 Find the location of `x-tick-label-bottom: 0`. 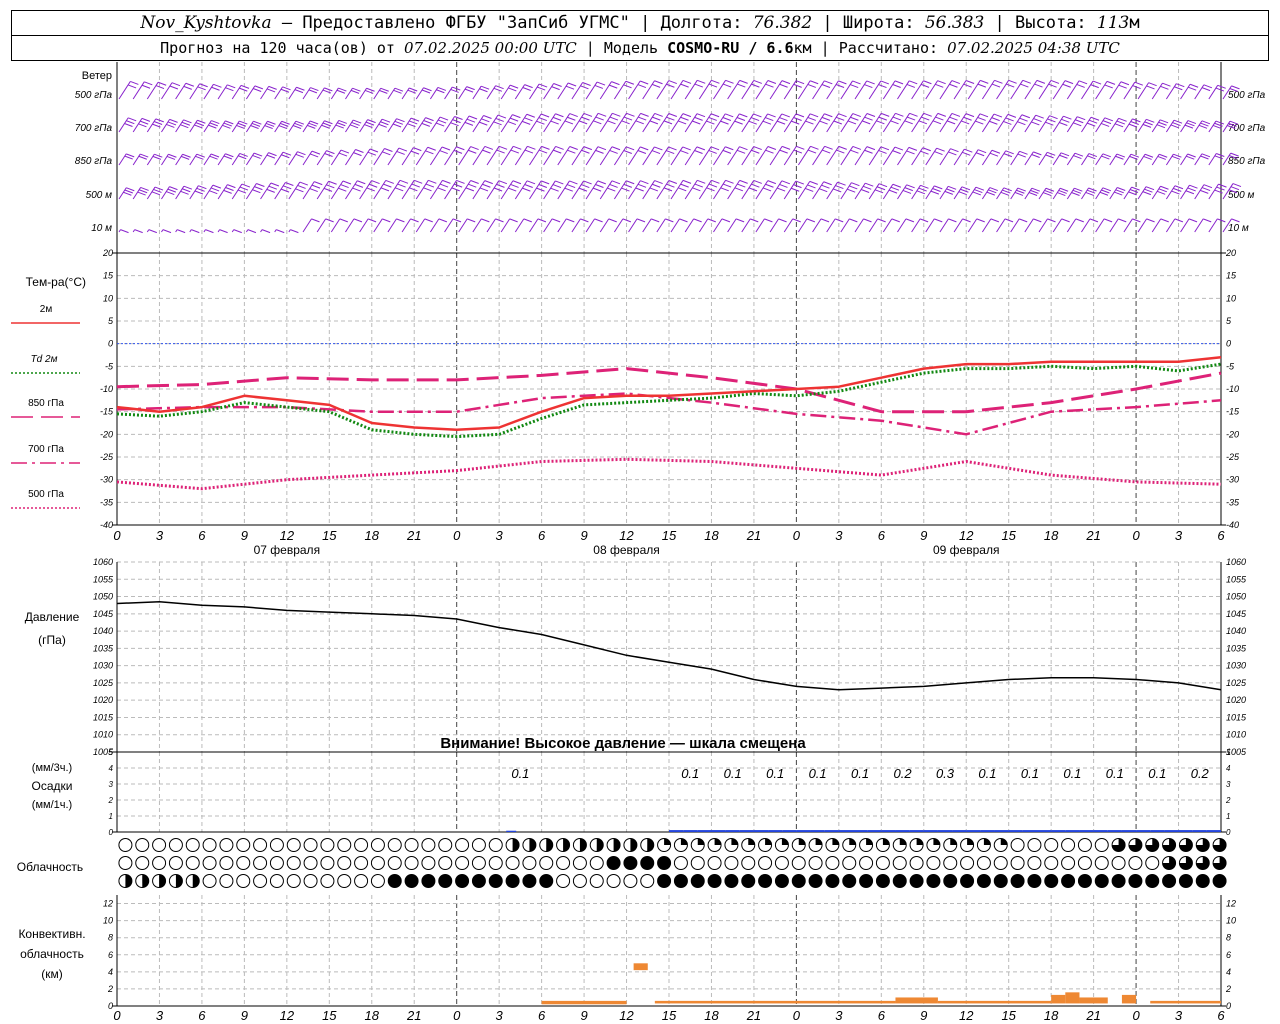

x-tick-label-bottom: 0 is located at coordinates (1136, 1015).